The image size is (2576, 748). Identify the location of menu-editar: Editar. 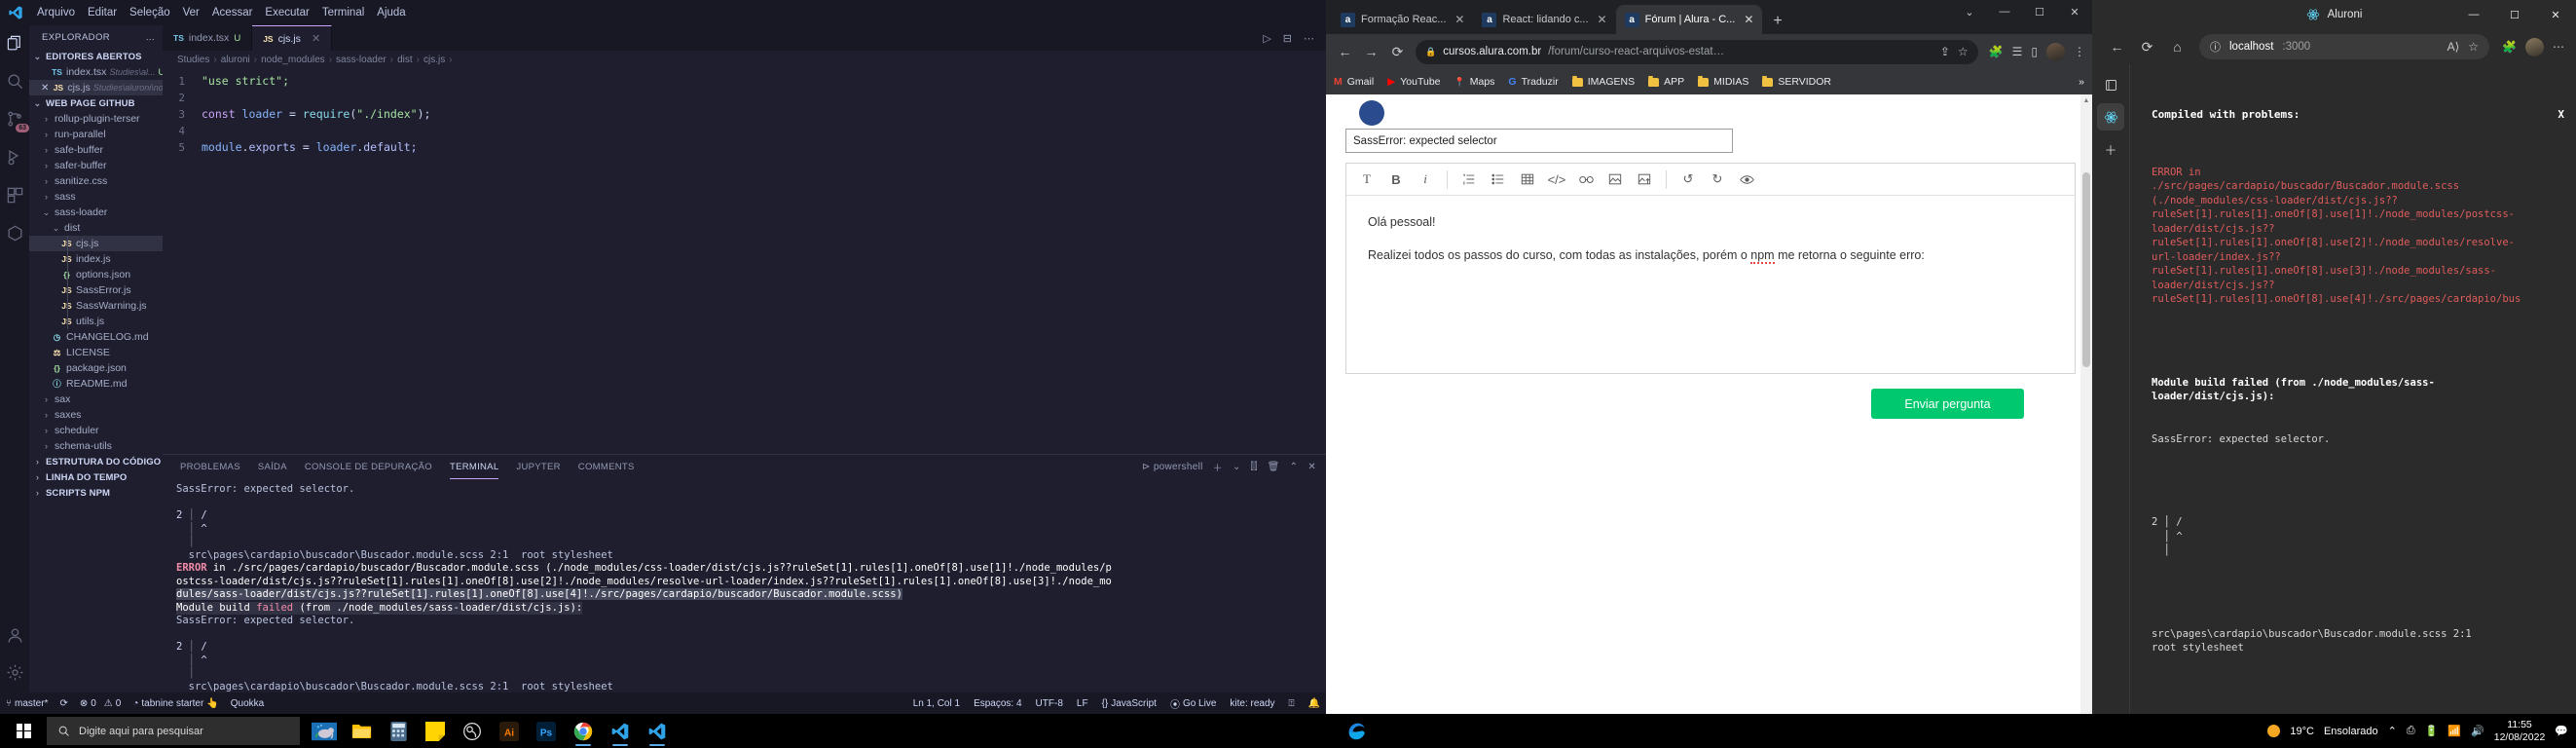
(102, 13).